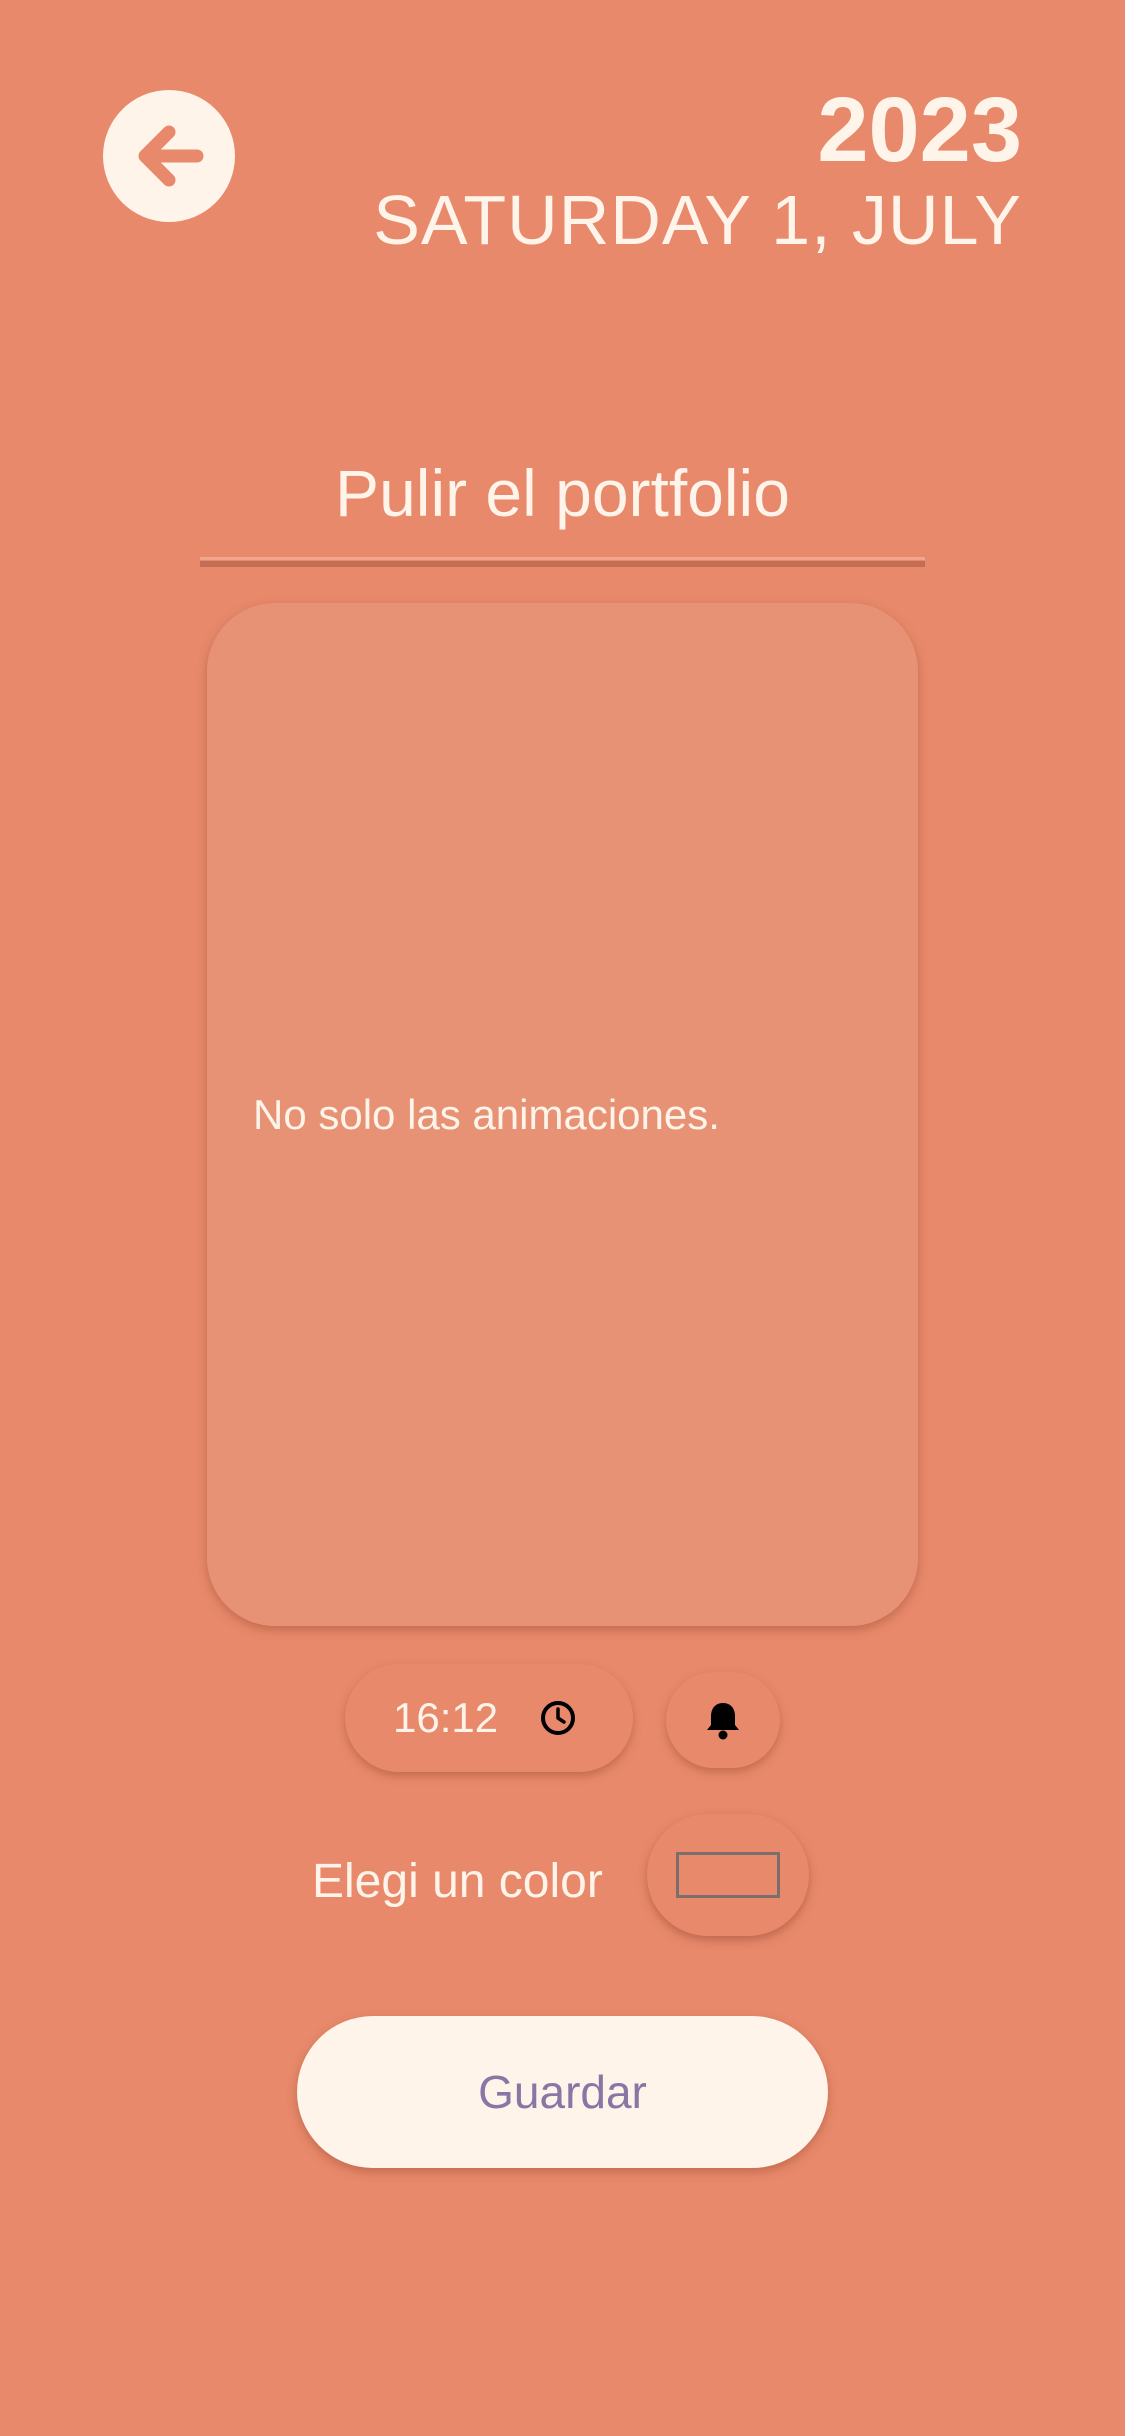  I want to click on color-picker-button, so click(728, 1875).